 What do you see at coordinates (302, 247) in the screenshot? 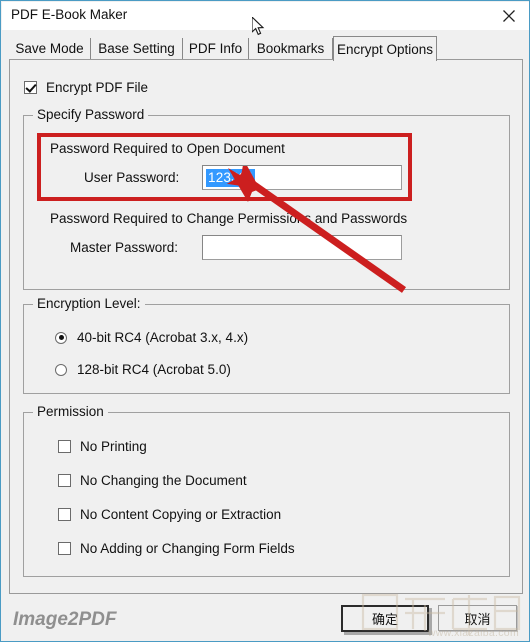
I see `master-password-input` at bounding box center [302, 247].